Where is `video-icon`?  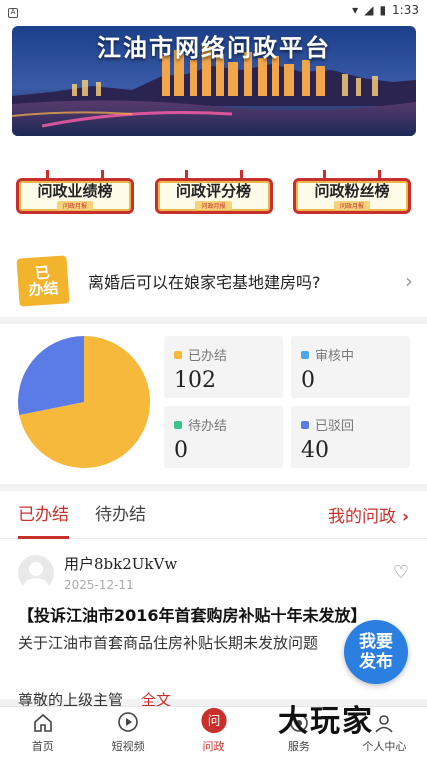 video-icon is located at coordinates (128, 722).